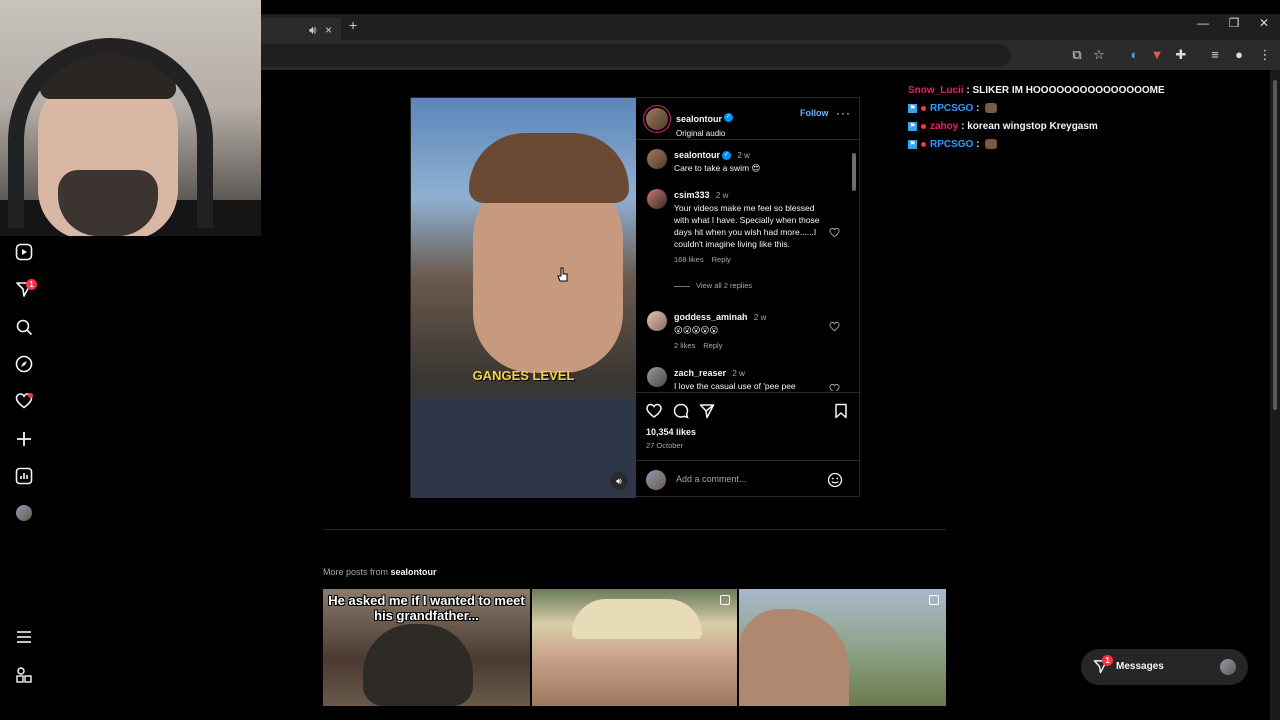  What do you see at coordinates (130, 118) in the screenshot?
I see `webcam-overlay` at bounding box center [130, 118].